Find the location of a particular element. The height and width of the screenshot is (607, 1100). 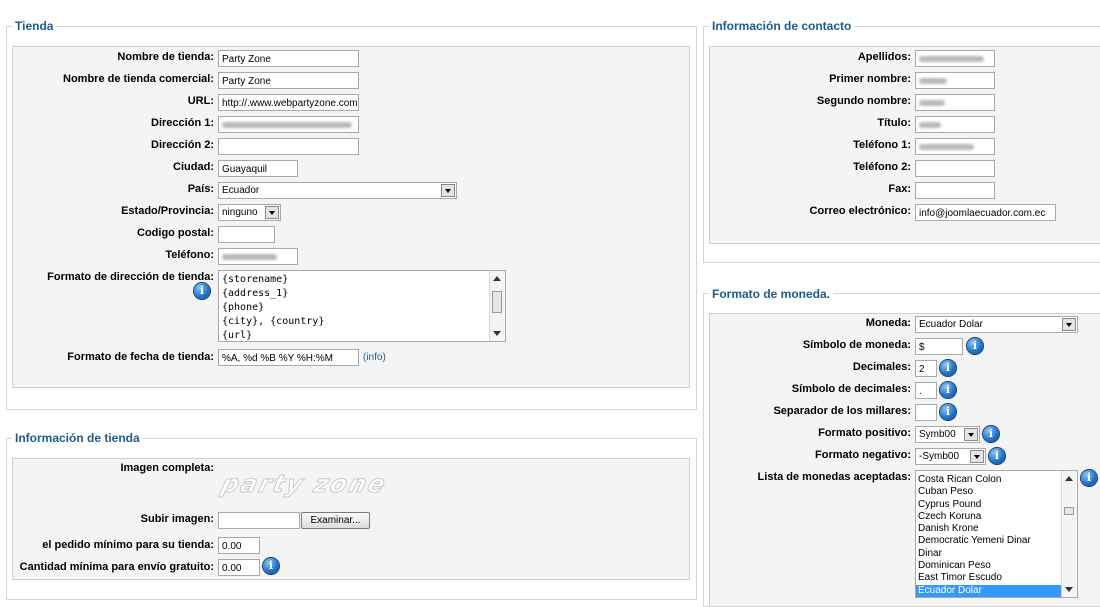

listbox-option: Costa Rican Colon is located at coordinates (996, 480).